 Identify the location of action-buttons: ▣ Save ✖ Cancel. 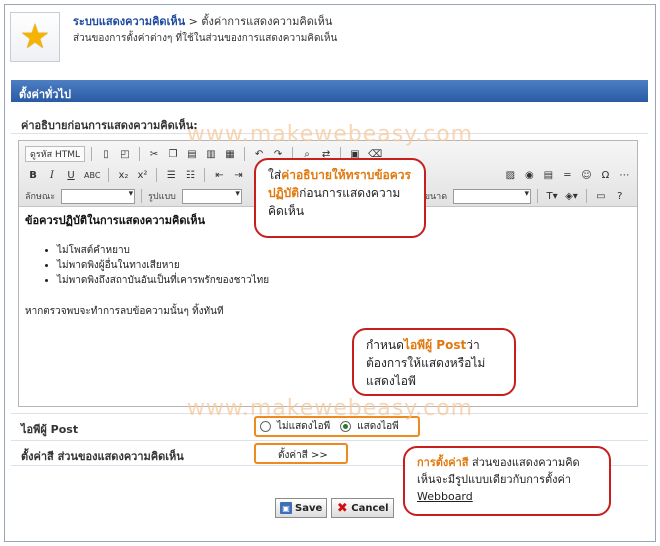
(334, 508).